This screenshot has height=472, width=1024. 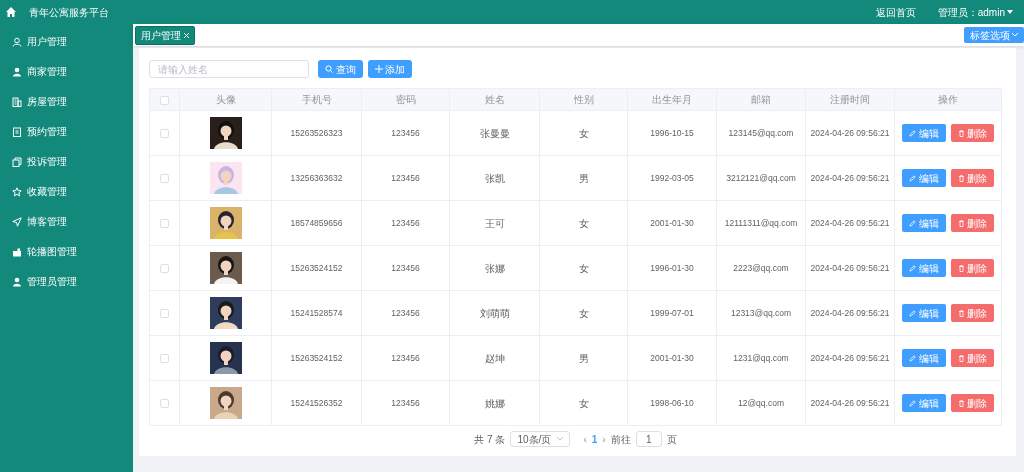 What do you see at coordinates (165, 35) in the screenshot?
I see `tab: 用户管理` at bounding box center [165, 35].